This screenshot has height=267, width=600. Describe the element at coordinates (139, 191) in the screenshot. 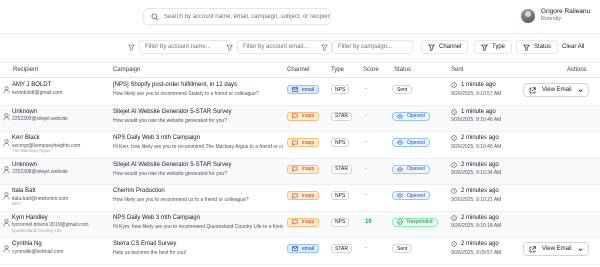

I see `campaign-name: Cherrim Production` at that location.